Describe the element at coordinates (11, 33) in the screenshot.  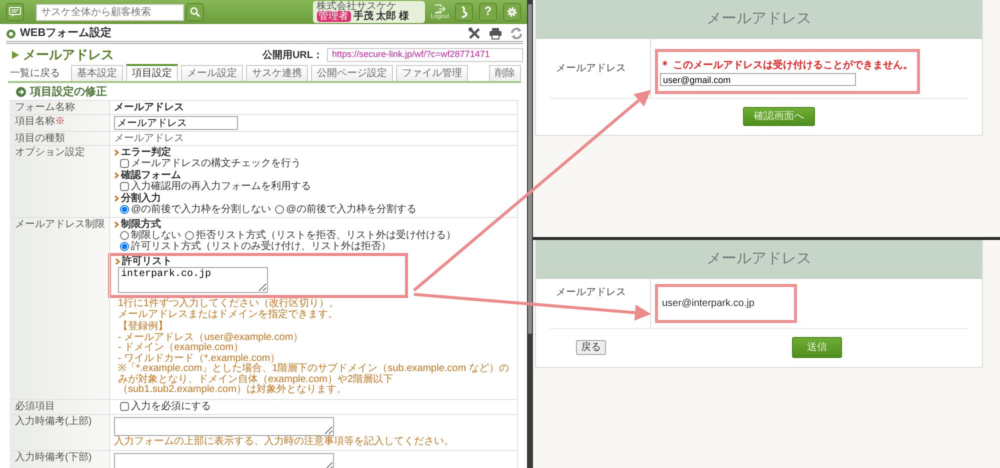
I see `circle-icon` at that location.